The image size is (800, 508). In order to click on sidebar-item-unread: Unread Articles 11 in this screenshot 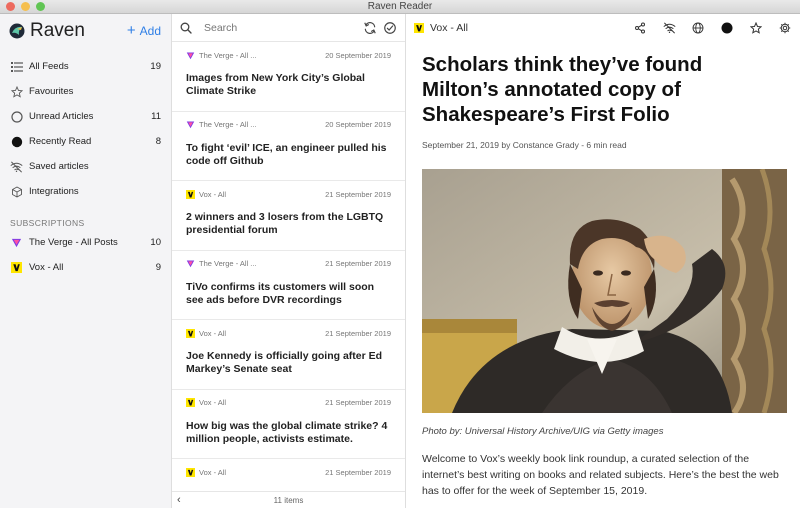, I will do `click(85, 116)`.